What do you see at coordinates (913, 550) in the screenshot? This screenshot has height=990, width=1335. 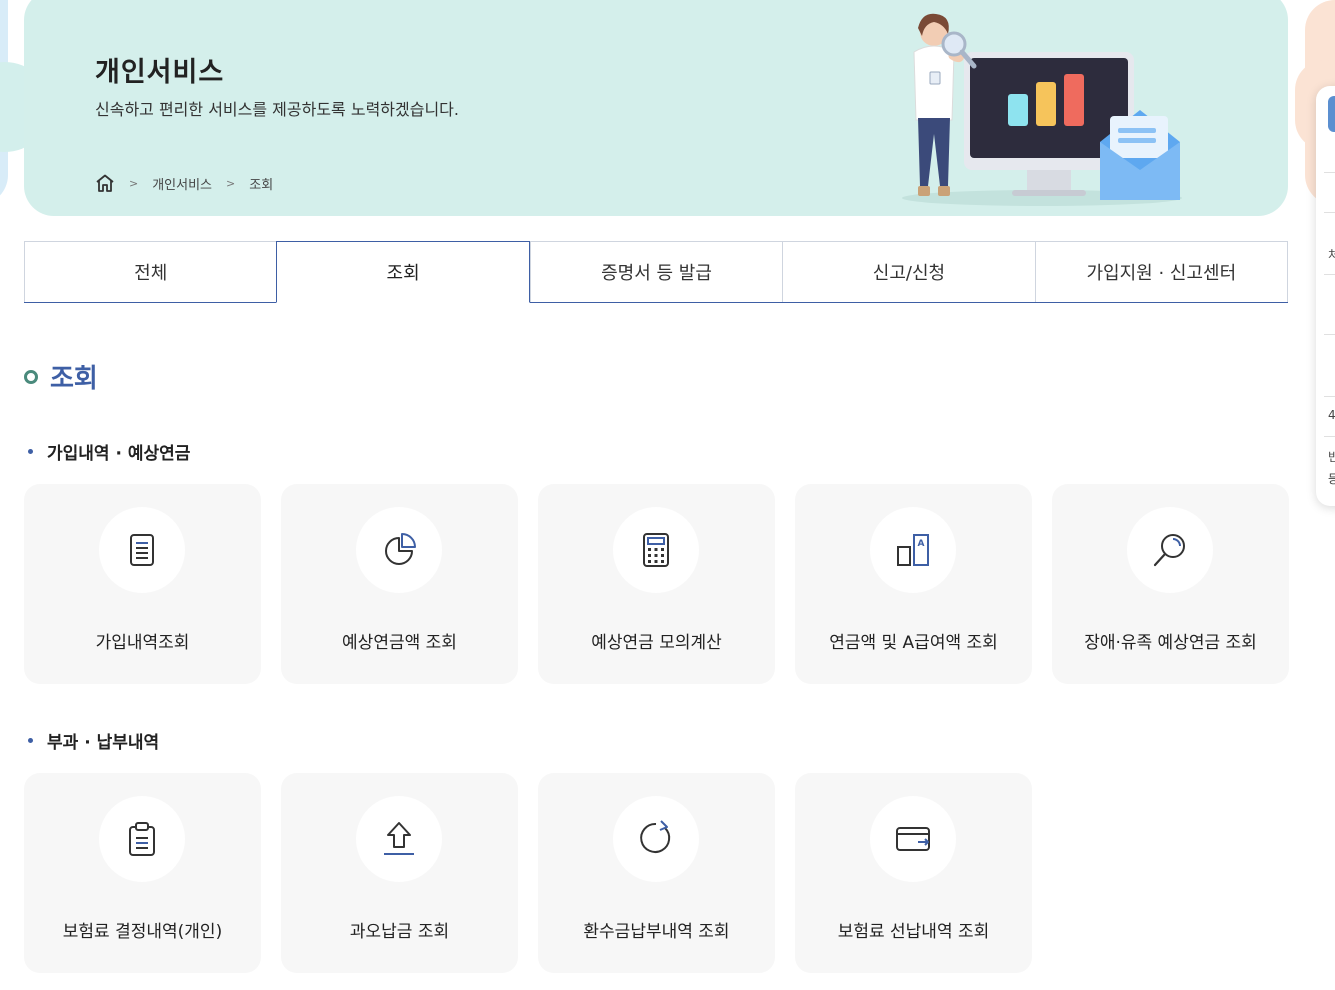 I see `compare-a-icon: A` at bounding box center [913, 550].